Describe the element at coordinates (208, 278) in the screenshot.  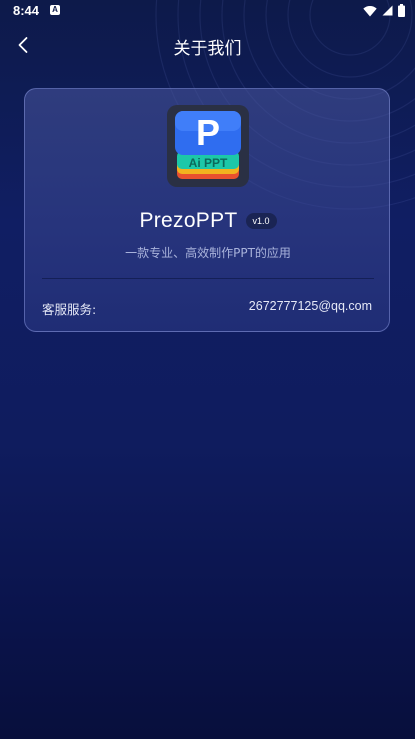
I see `divider` at that location.